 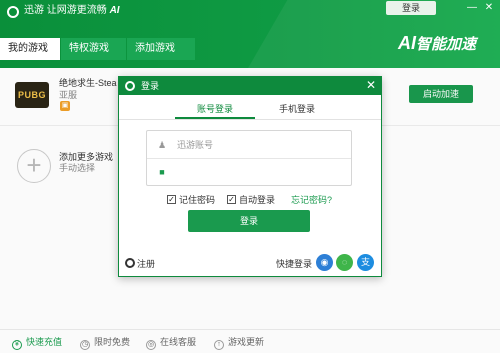 I want to click on forgot-password-link: 忘记密码?, so click(x=311, y=200).